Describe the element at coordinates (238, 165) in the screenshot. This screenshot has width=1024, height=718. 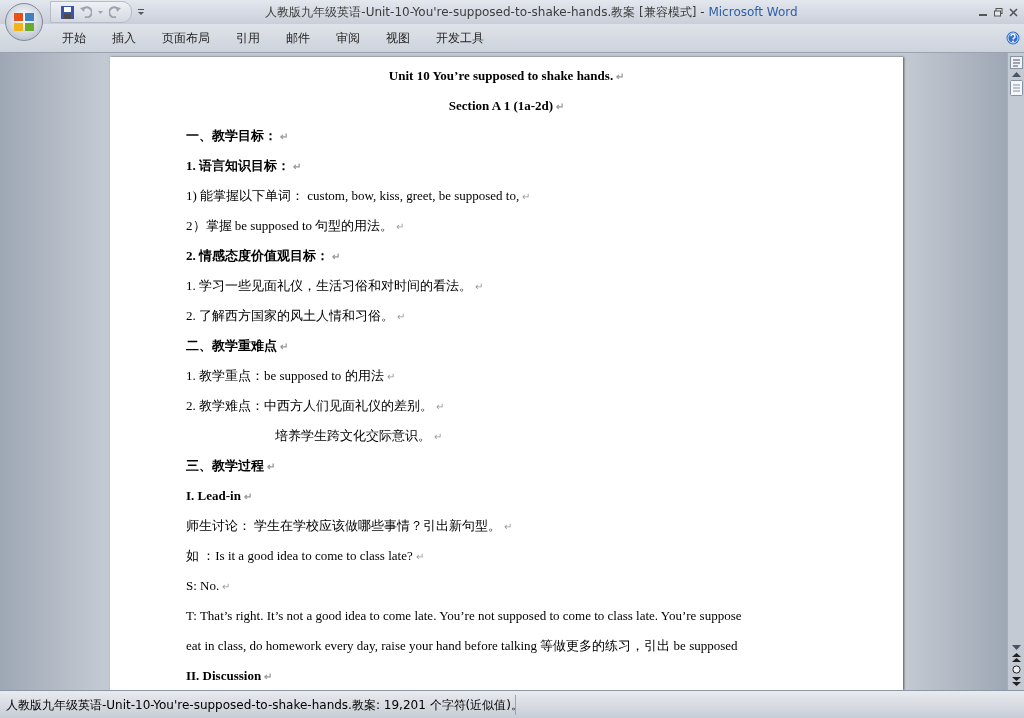
I see `document-heading: 1. 语言知识目标：` at that location.